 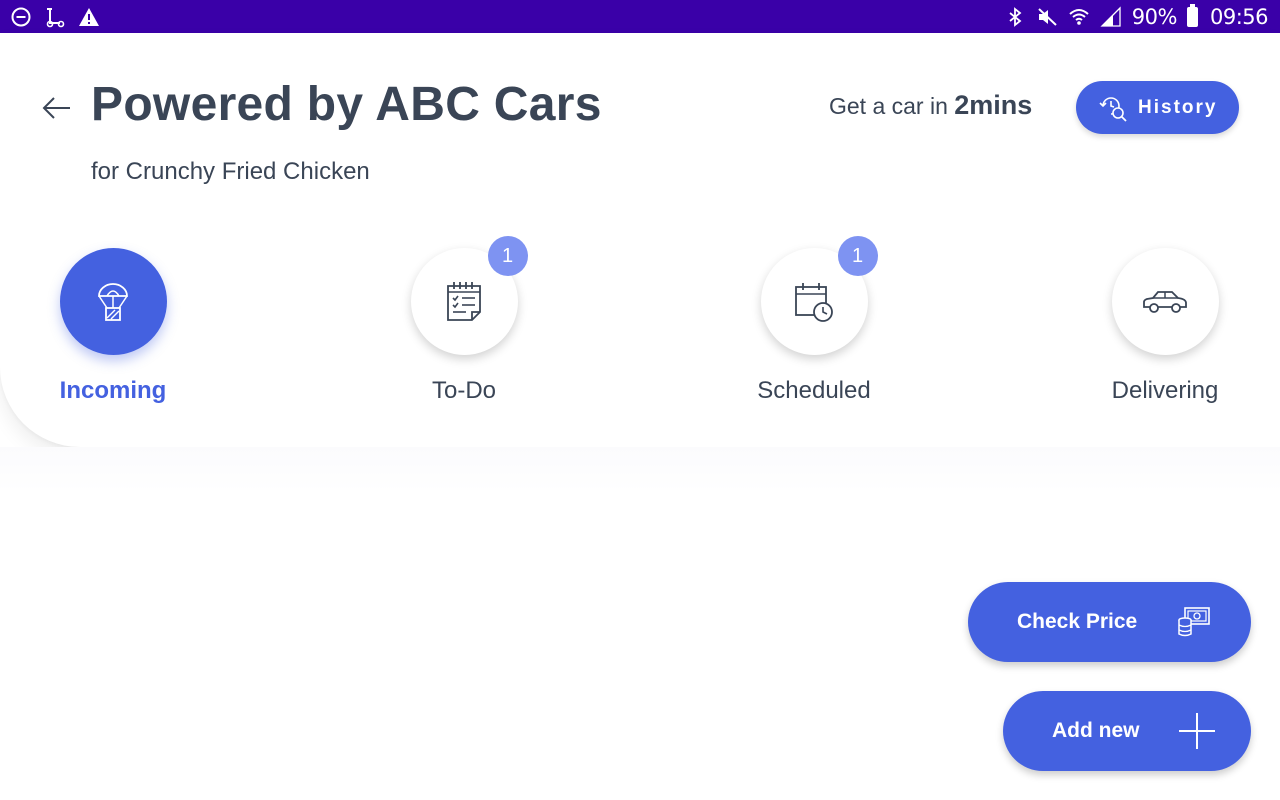 What do you see at coordinates (1077, 621) in the screenshot?
I see `check-price-label: Check Price` at bounding box center [1077, 621].